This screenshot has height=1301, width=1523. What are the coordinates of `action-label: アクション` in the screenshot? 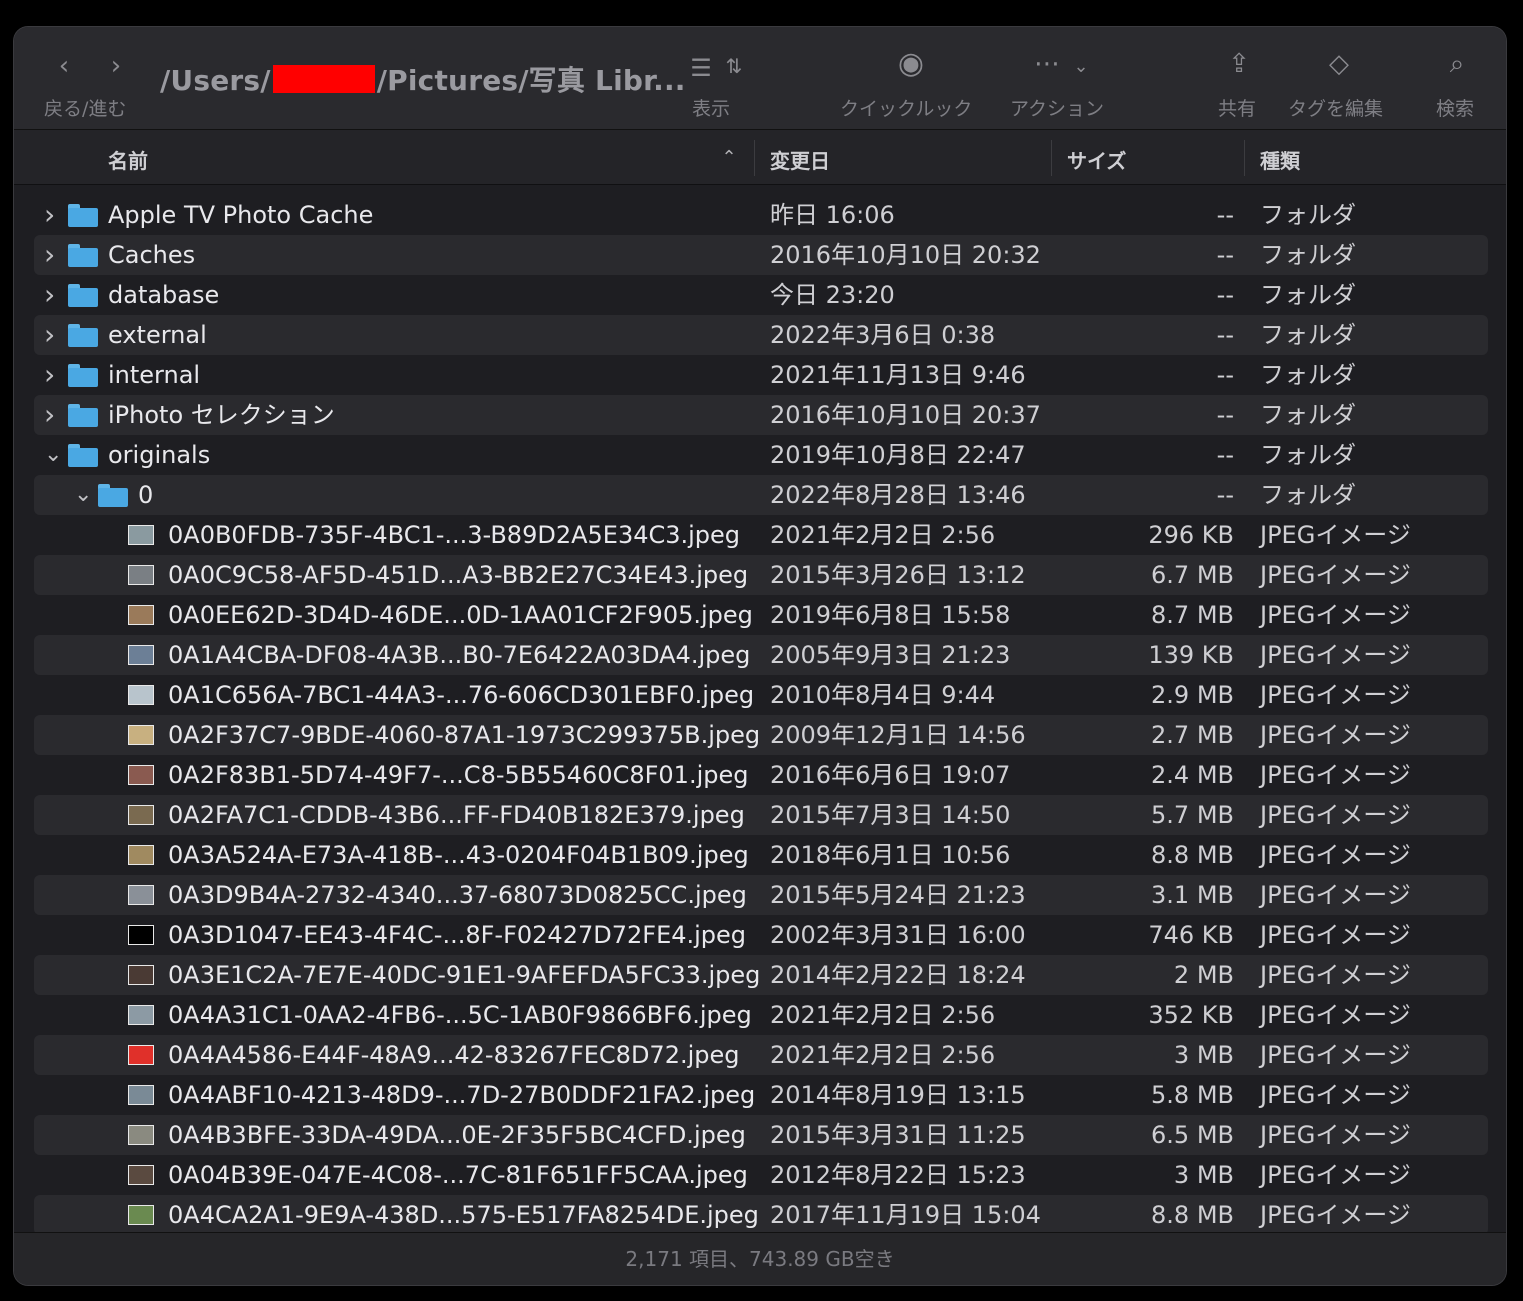 It's located at (1057, 109).